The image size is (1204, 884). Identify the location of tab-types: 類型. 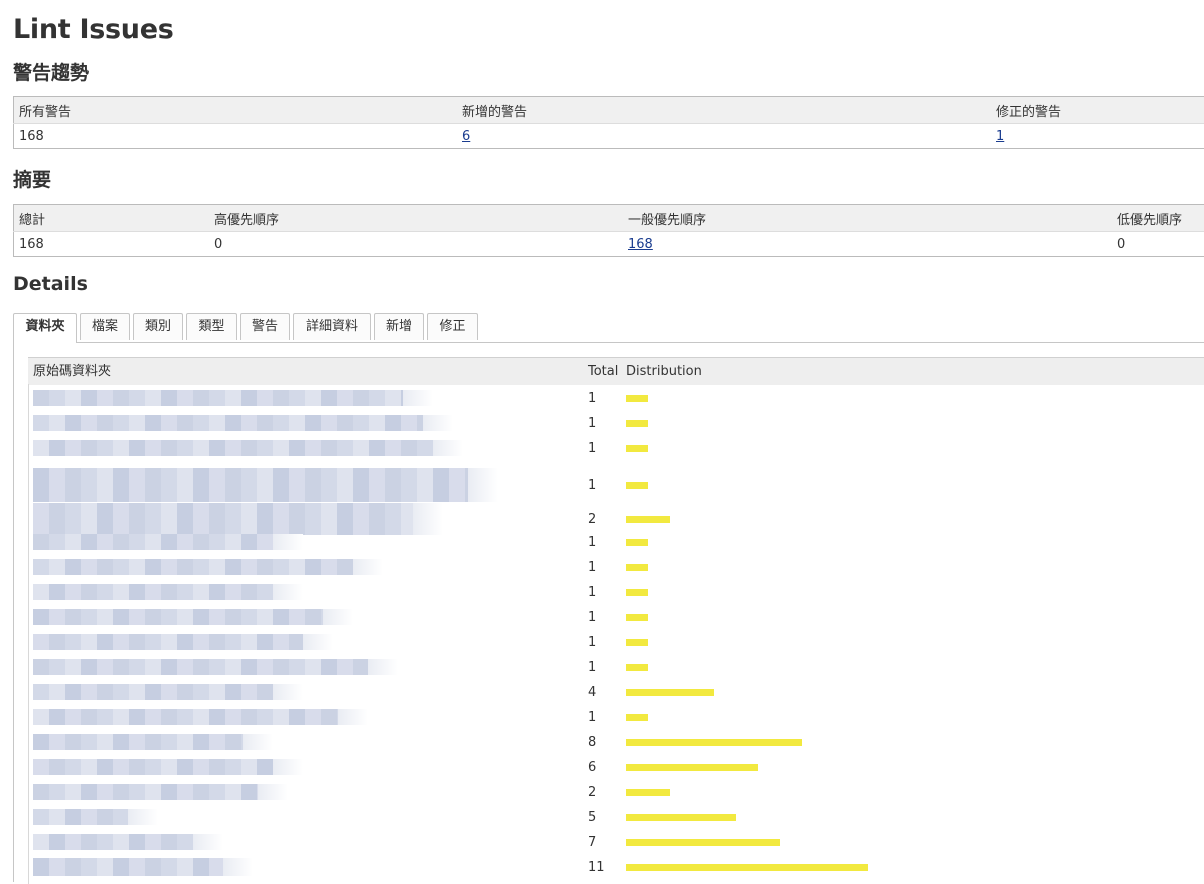
(211, 326).